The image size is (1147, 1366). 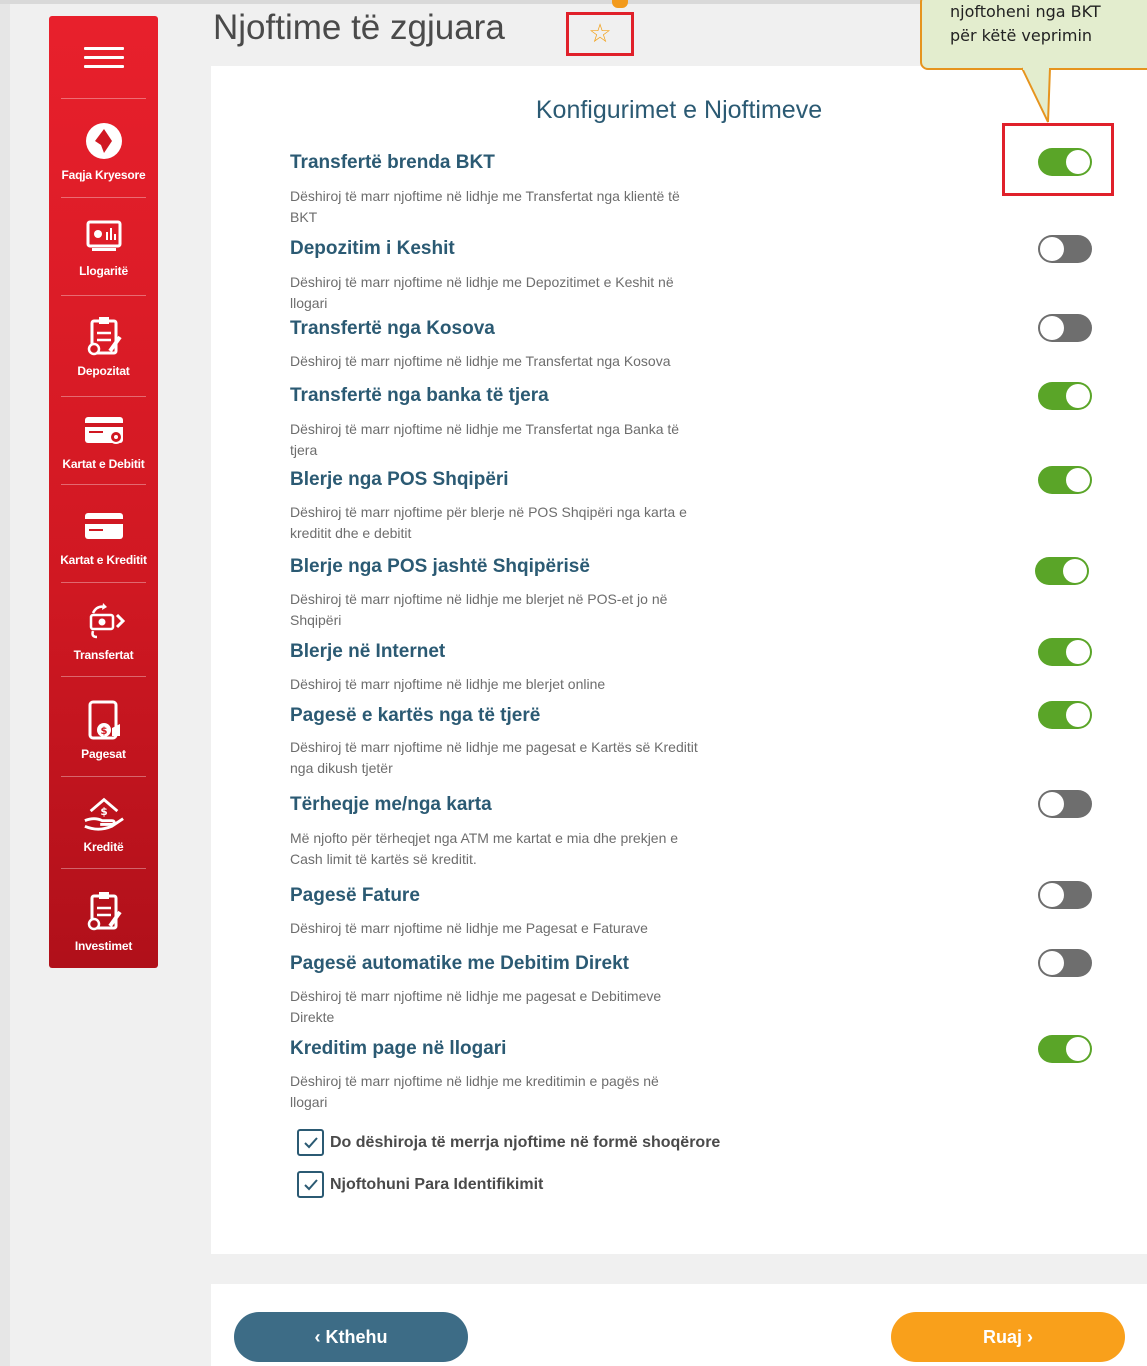 I want to click on setting-title: Blerje nga POS Shqipëri, so click(x=399, y=479).